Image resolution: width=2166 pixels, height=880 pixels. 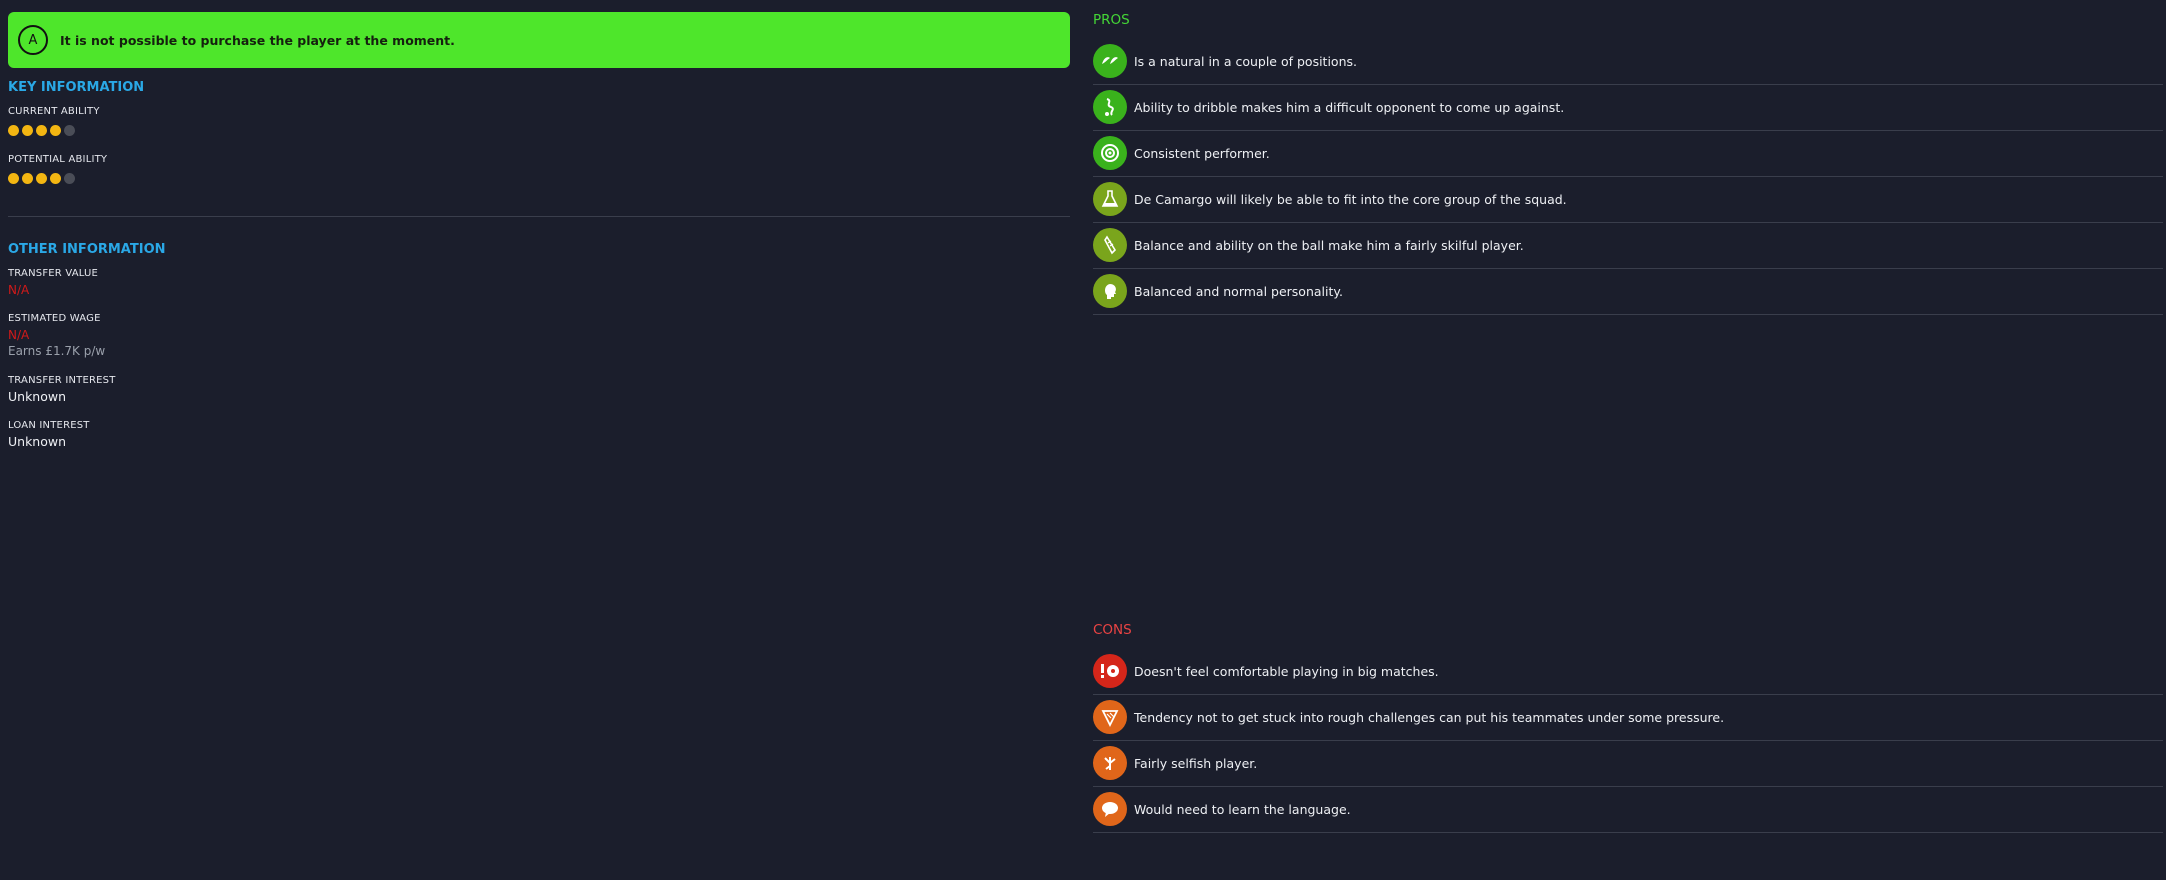 What do you see at coordinates (1628, 61) in the screenshot?
I see `pros-item: Is a natural in a couple of positions.` at bounding box center [1628, 61].